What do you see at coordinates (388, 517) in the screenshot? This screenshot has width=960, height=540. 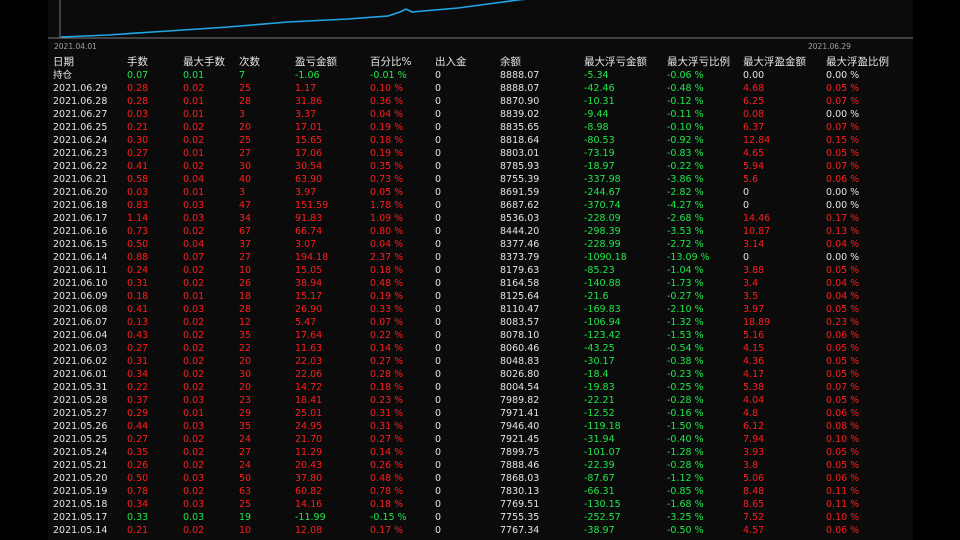 I see `cell-percent: -0.15 %` at bounding box center [388, 517].